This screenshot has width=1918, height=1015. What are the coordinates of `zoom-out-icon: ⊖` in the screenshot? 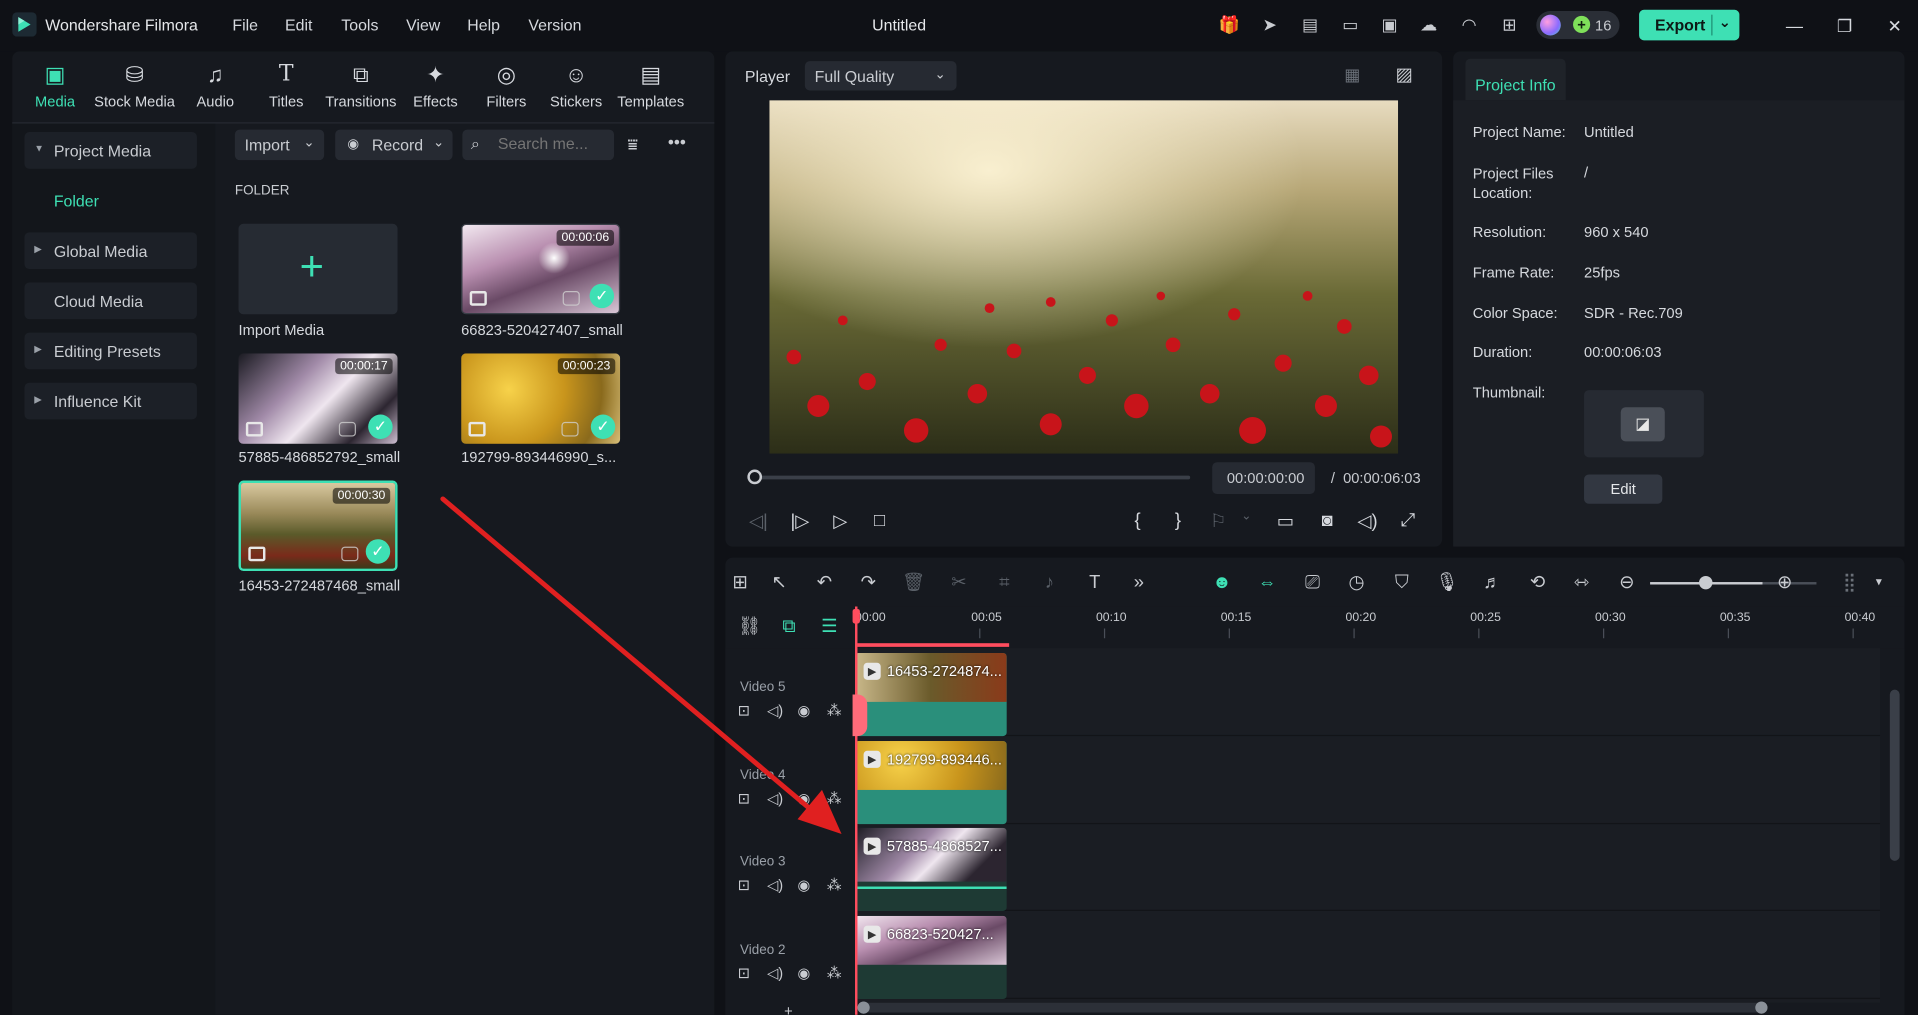 It's located at (1626, 583).